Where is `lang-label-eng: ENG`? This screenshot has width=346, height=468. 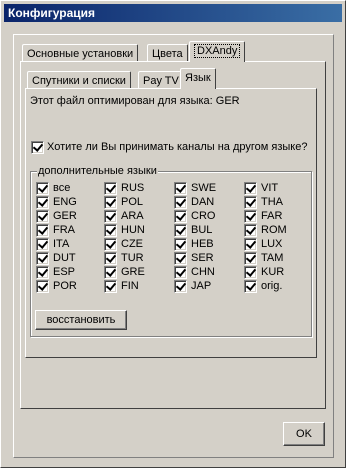
lang-label-eng: ENG is located at coordinates (65, 202).